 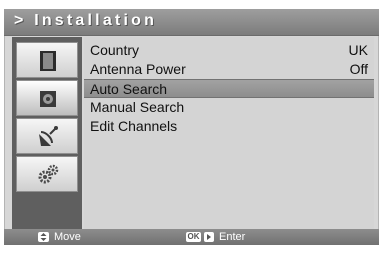 I want to click on auto-search-row: Auto Search, so click(x=229, y=88).